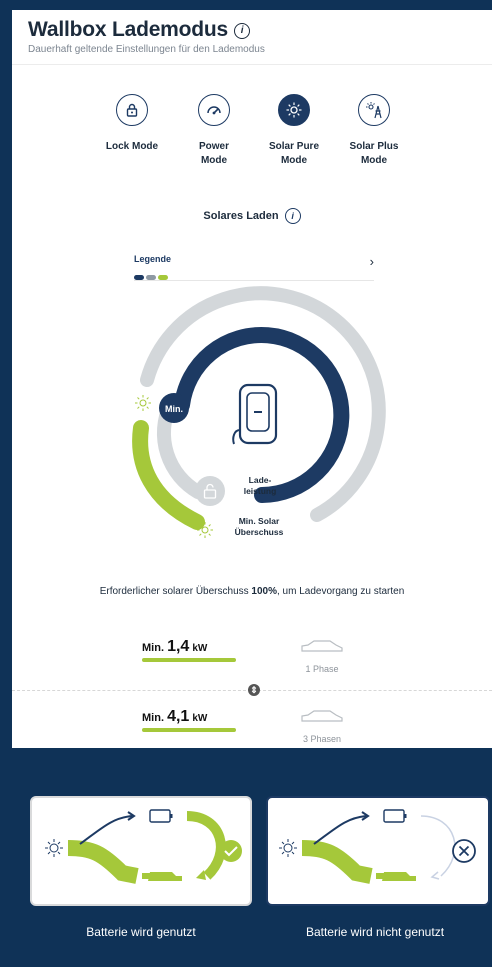  What do you see at coordinates (255, 414) in the screenshot?
I see `wallbox-icon` at bounding box center [255, 414].